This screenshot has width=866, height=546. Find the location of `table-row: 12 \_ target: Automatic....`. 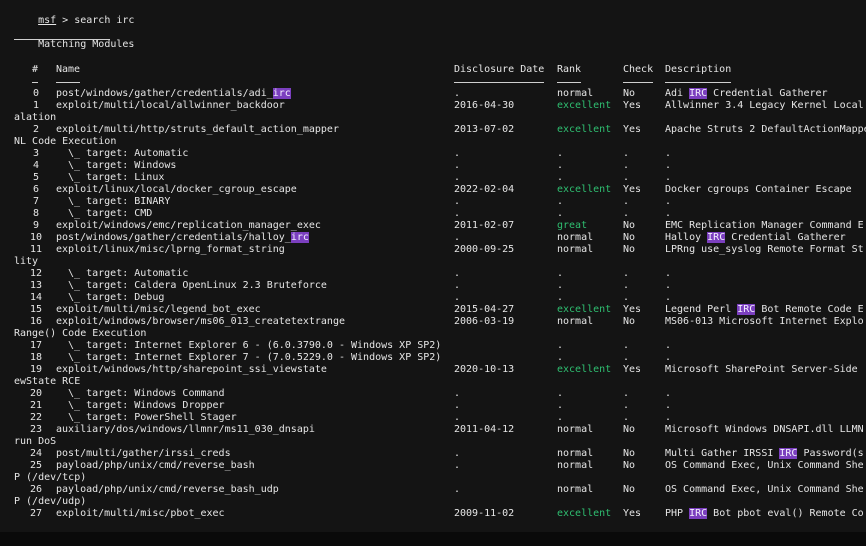

table-row: 12 \_ target: Automatic.... is located at coordinates (433, 274).